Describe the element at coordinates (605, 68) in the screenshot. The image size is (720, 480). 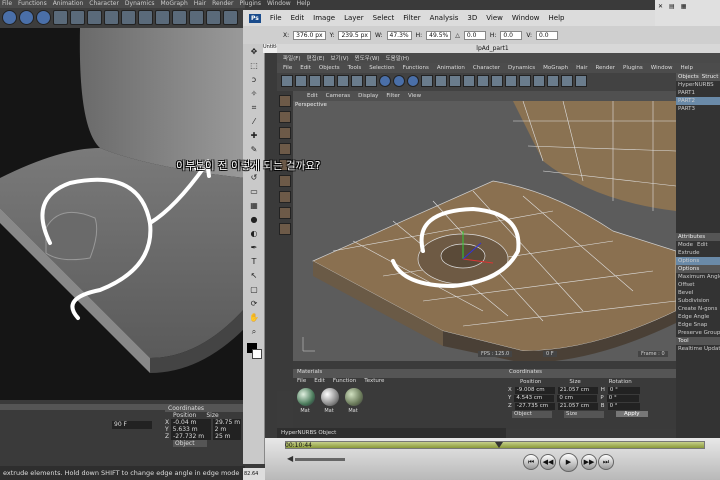
I see `imenu-render: Render` at that location.